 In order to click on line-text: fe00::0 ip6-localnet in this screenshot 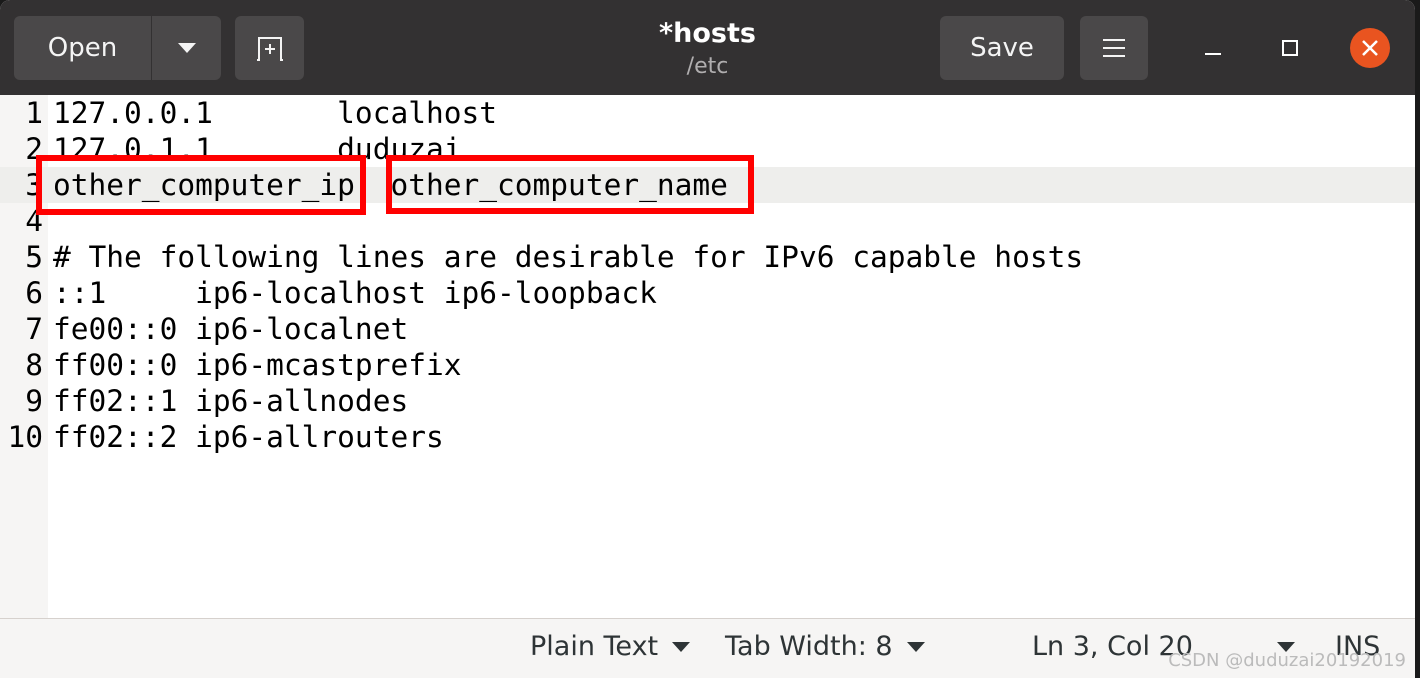, I will do `click(231, 329)`.